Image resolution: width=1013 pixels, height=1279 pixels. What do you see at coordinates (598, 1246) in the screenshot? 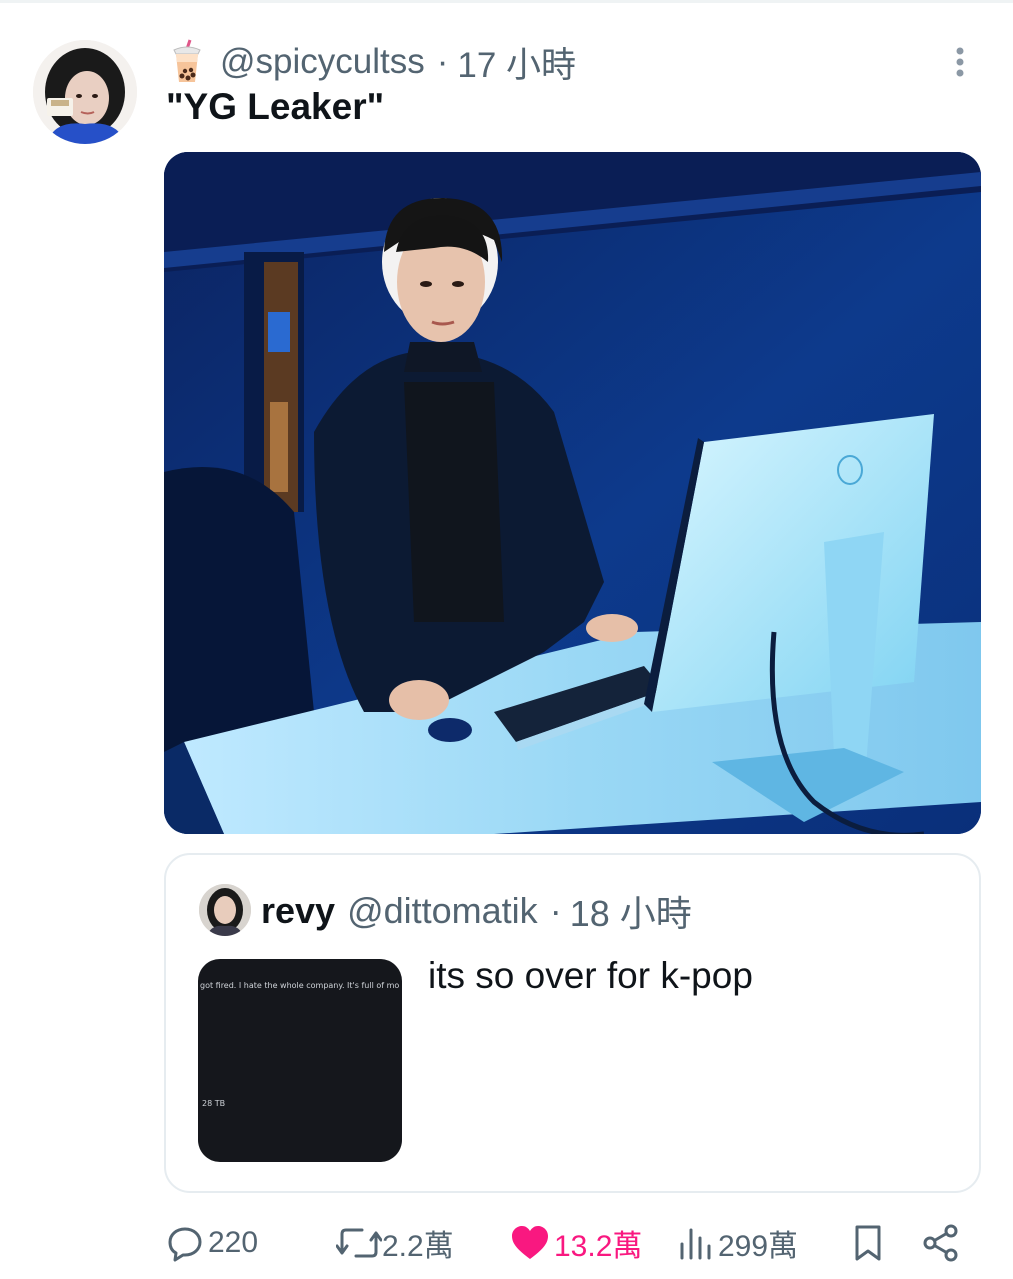
I see `like-count: 13.2萬` at bounding box center [598, 1246].